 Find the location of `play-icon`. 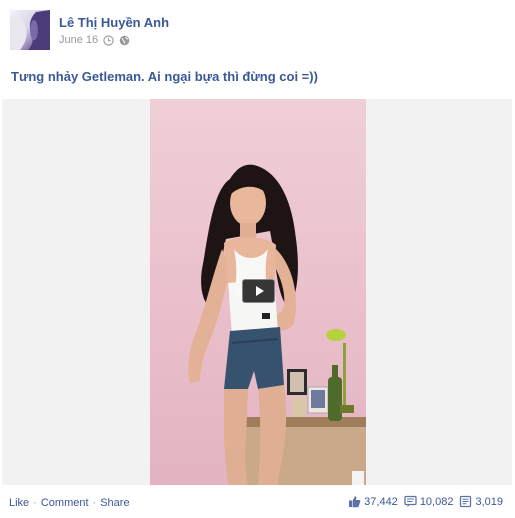

play-icon is located at coordinates (259, 291).